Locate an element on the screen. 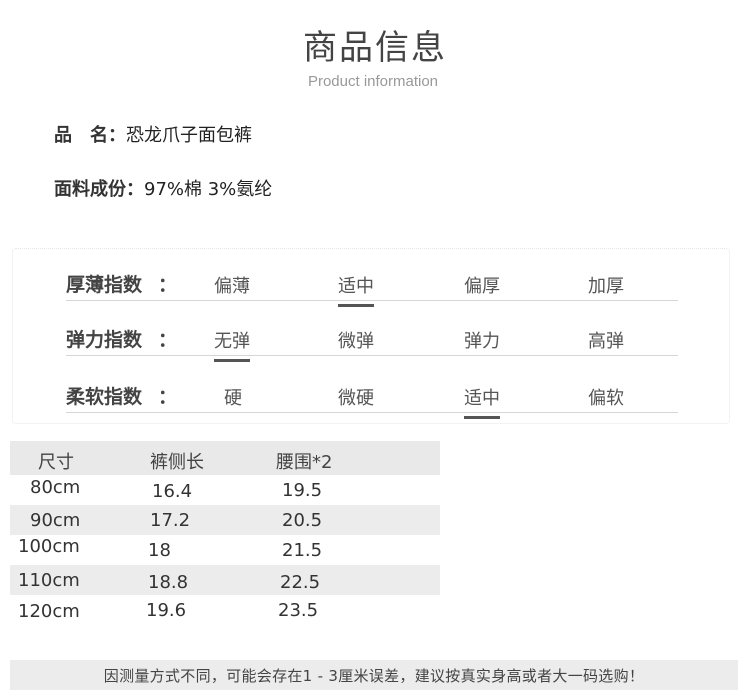 The image size is (750, 700). table-row: 110cm 18.8 22.5 is located at coordinates (225, 580).